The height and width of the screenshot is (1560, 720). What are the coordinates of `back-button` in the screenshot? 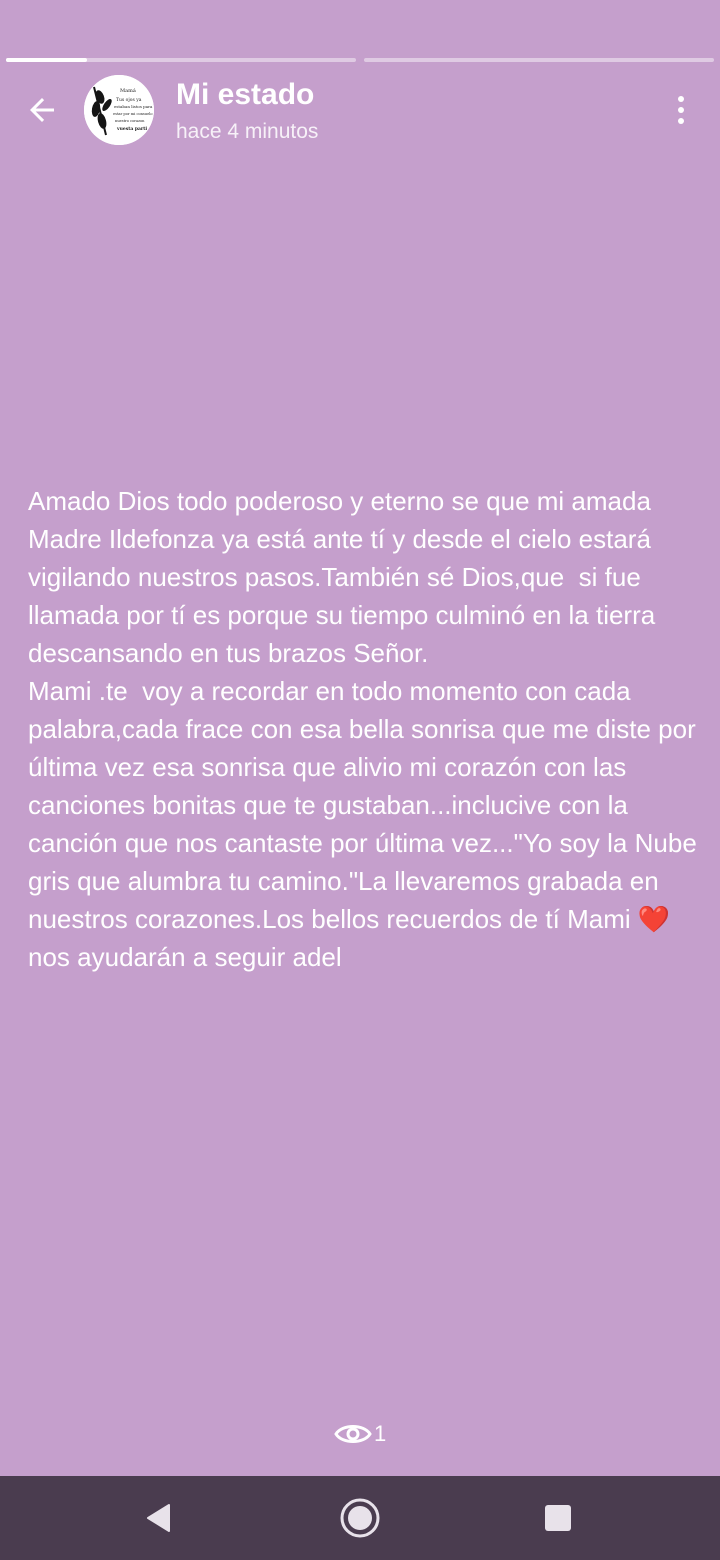 It's located at (42, 110).